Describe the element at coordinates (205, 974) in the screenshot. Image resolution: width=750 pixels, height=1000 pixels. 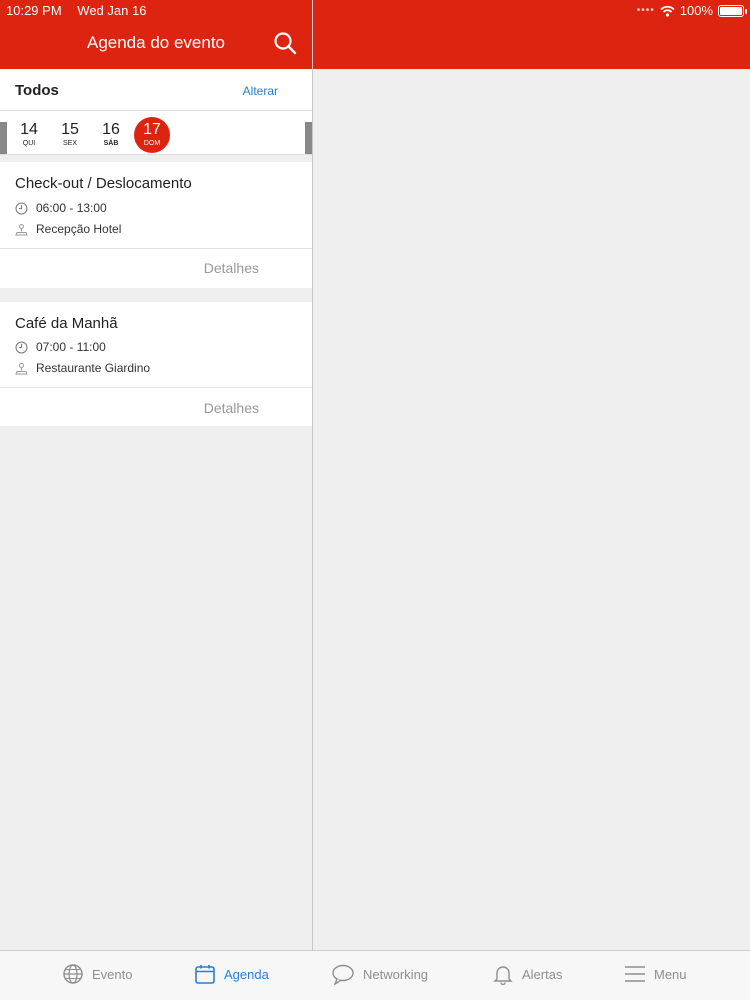
I see `calendar-icon` at that location.